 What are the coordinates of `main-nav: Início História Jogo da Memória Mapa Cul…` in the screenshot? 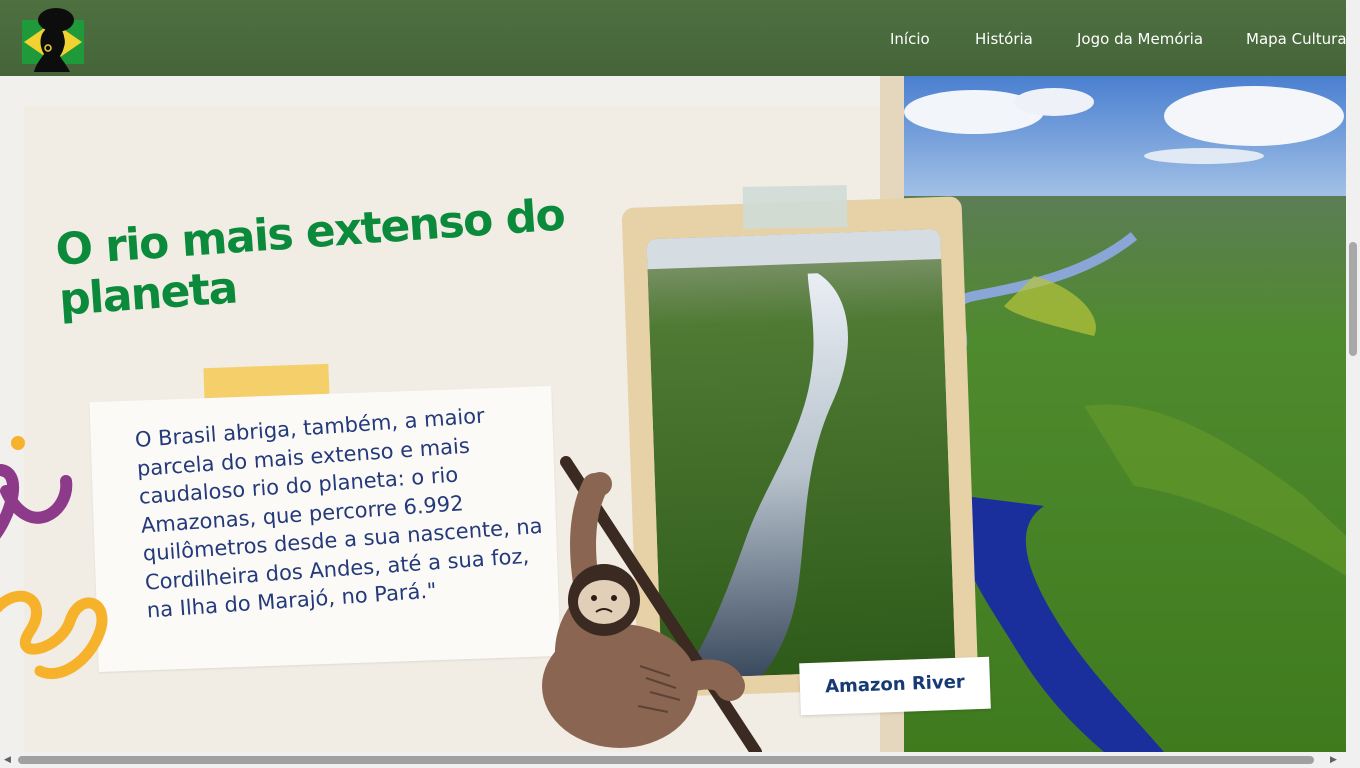 It's located at (675, 40).